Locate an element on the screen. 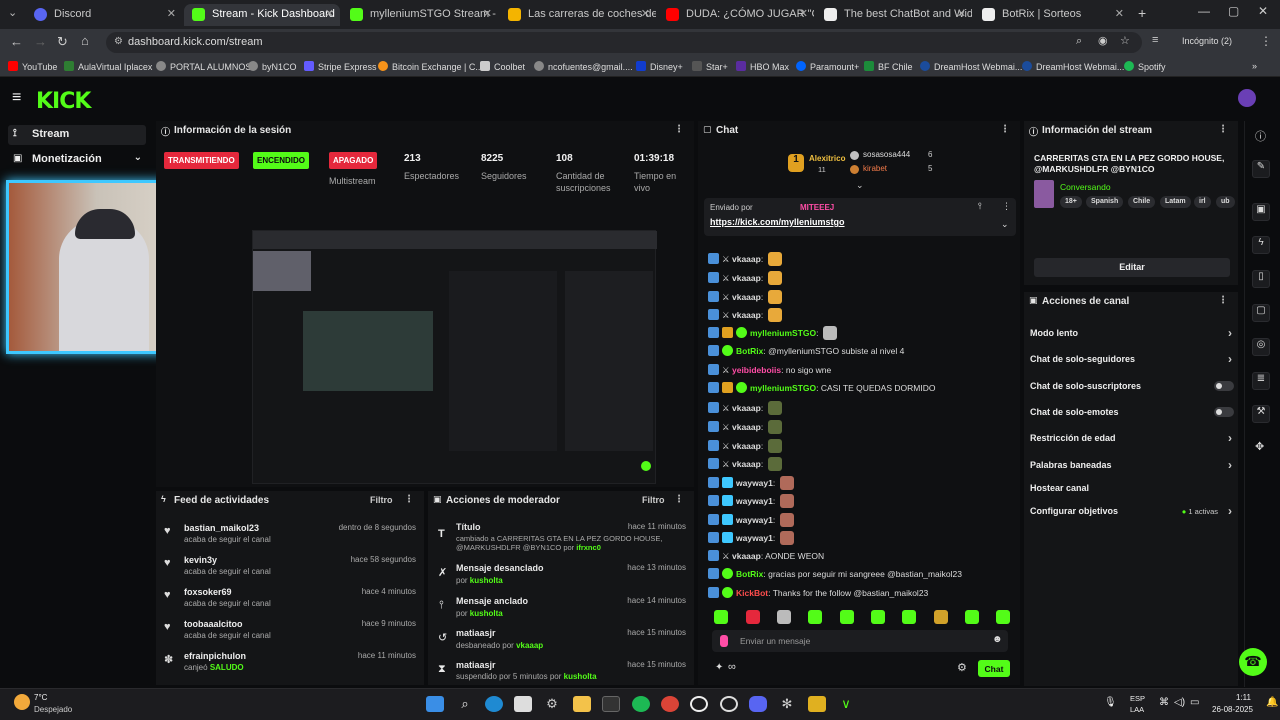 Image resolution: width=1280 pixels, height=720 pixels. steam-icon: ✻ is located at coordinates (787, 704).